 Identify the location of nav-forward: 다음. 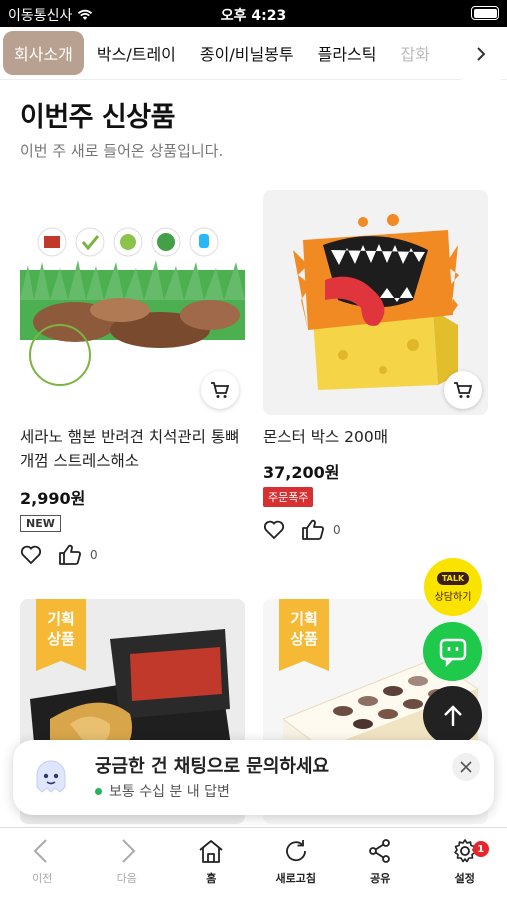
(127, 864).